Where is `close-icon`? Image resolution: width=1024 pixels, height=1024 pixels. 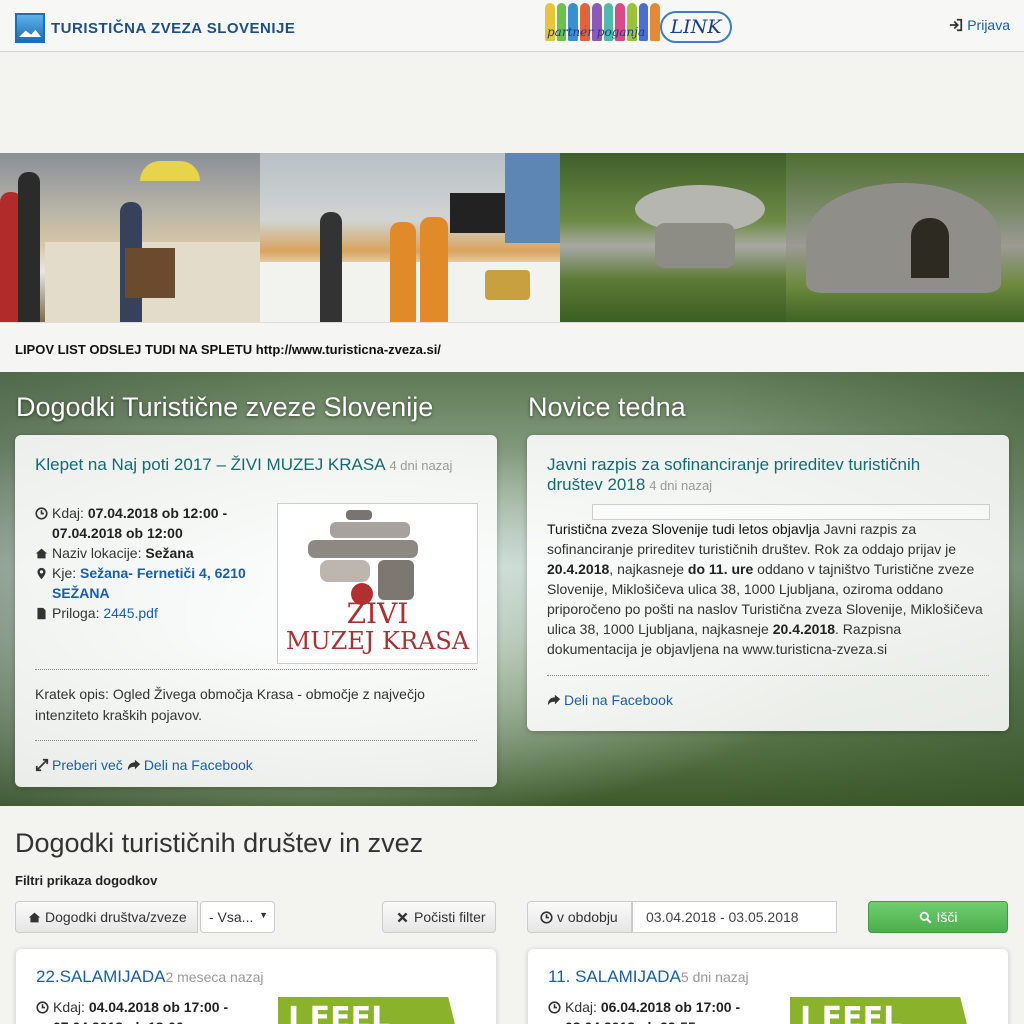 close-icon is located at coordinates (402, 917).